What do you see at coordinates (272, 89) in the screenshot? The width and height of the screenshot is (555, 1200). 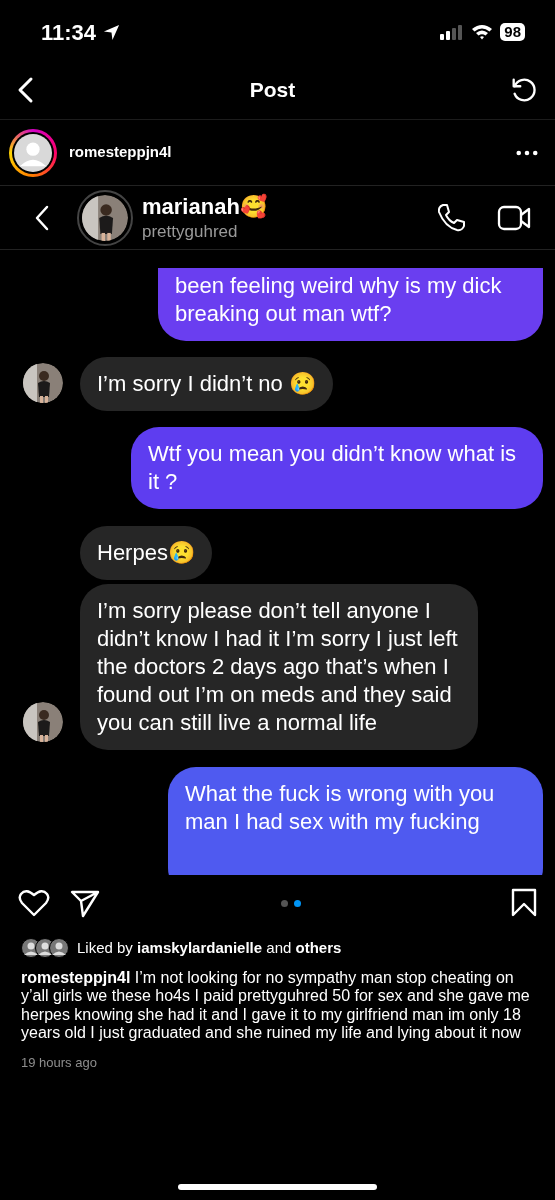 I see `page-title: Post` at bounding box center [272, 89].